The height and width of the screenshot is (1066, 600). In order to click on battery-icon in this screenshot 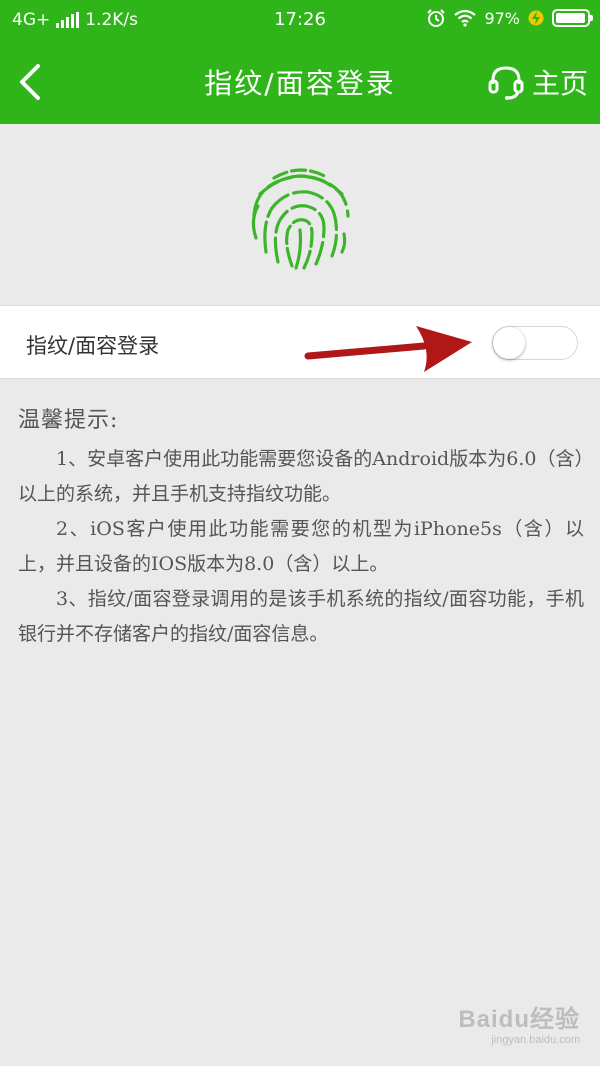, I will do `click(572, 18)`.